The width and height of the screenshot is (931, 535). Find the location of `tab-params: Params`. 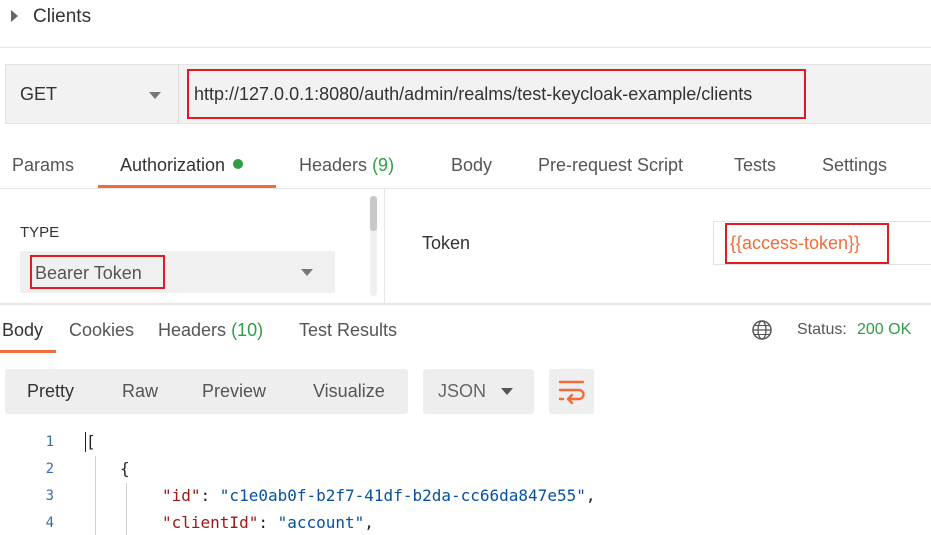

tab-params: Params is located at coordinates (43, 165).